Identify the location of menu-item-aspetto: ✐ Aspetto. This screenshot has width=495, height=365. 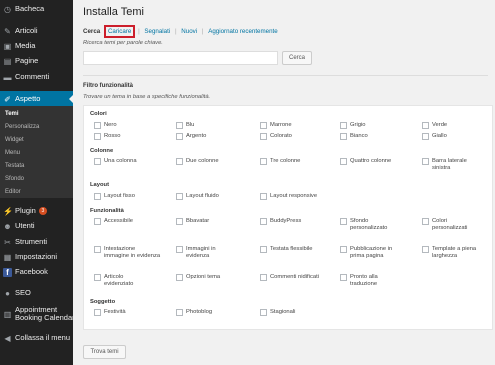
(36, 99).